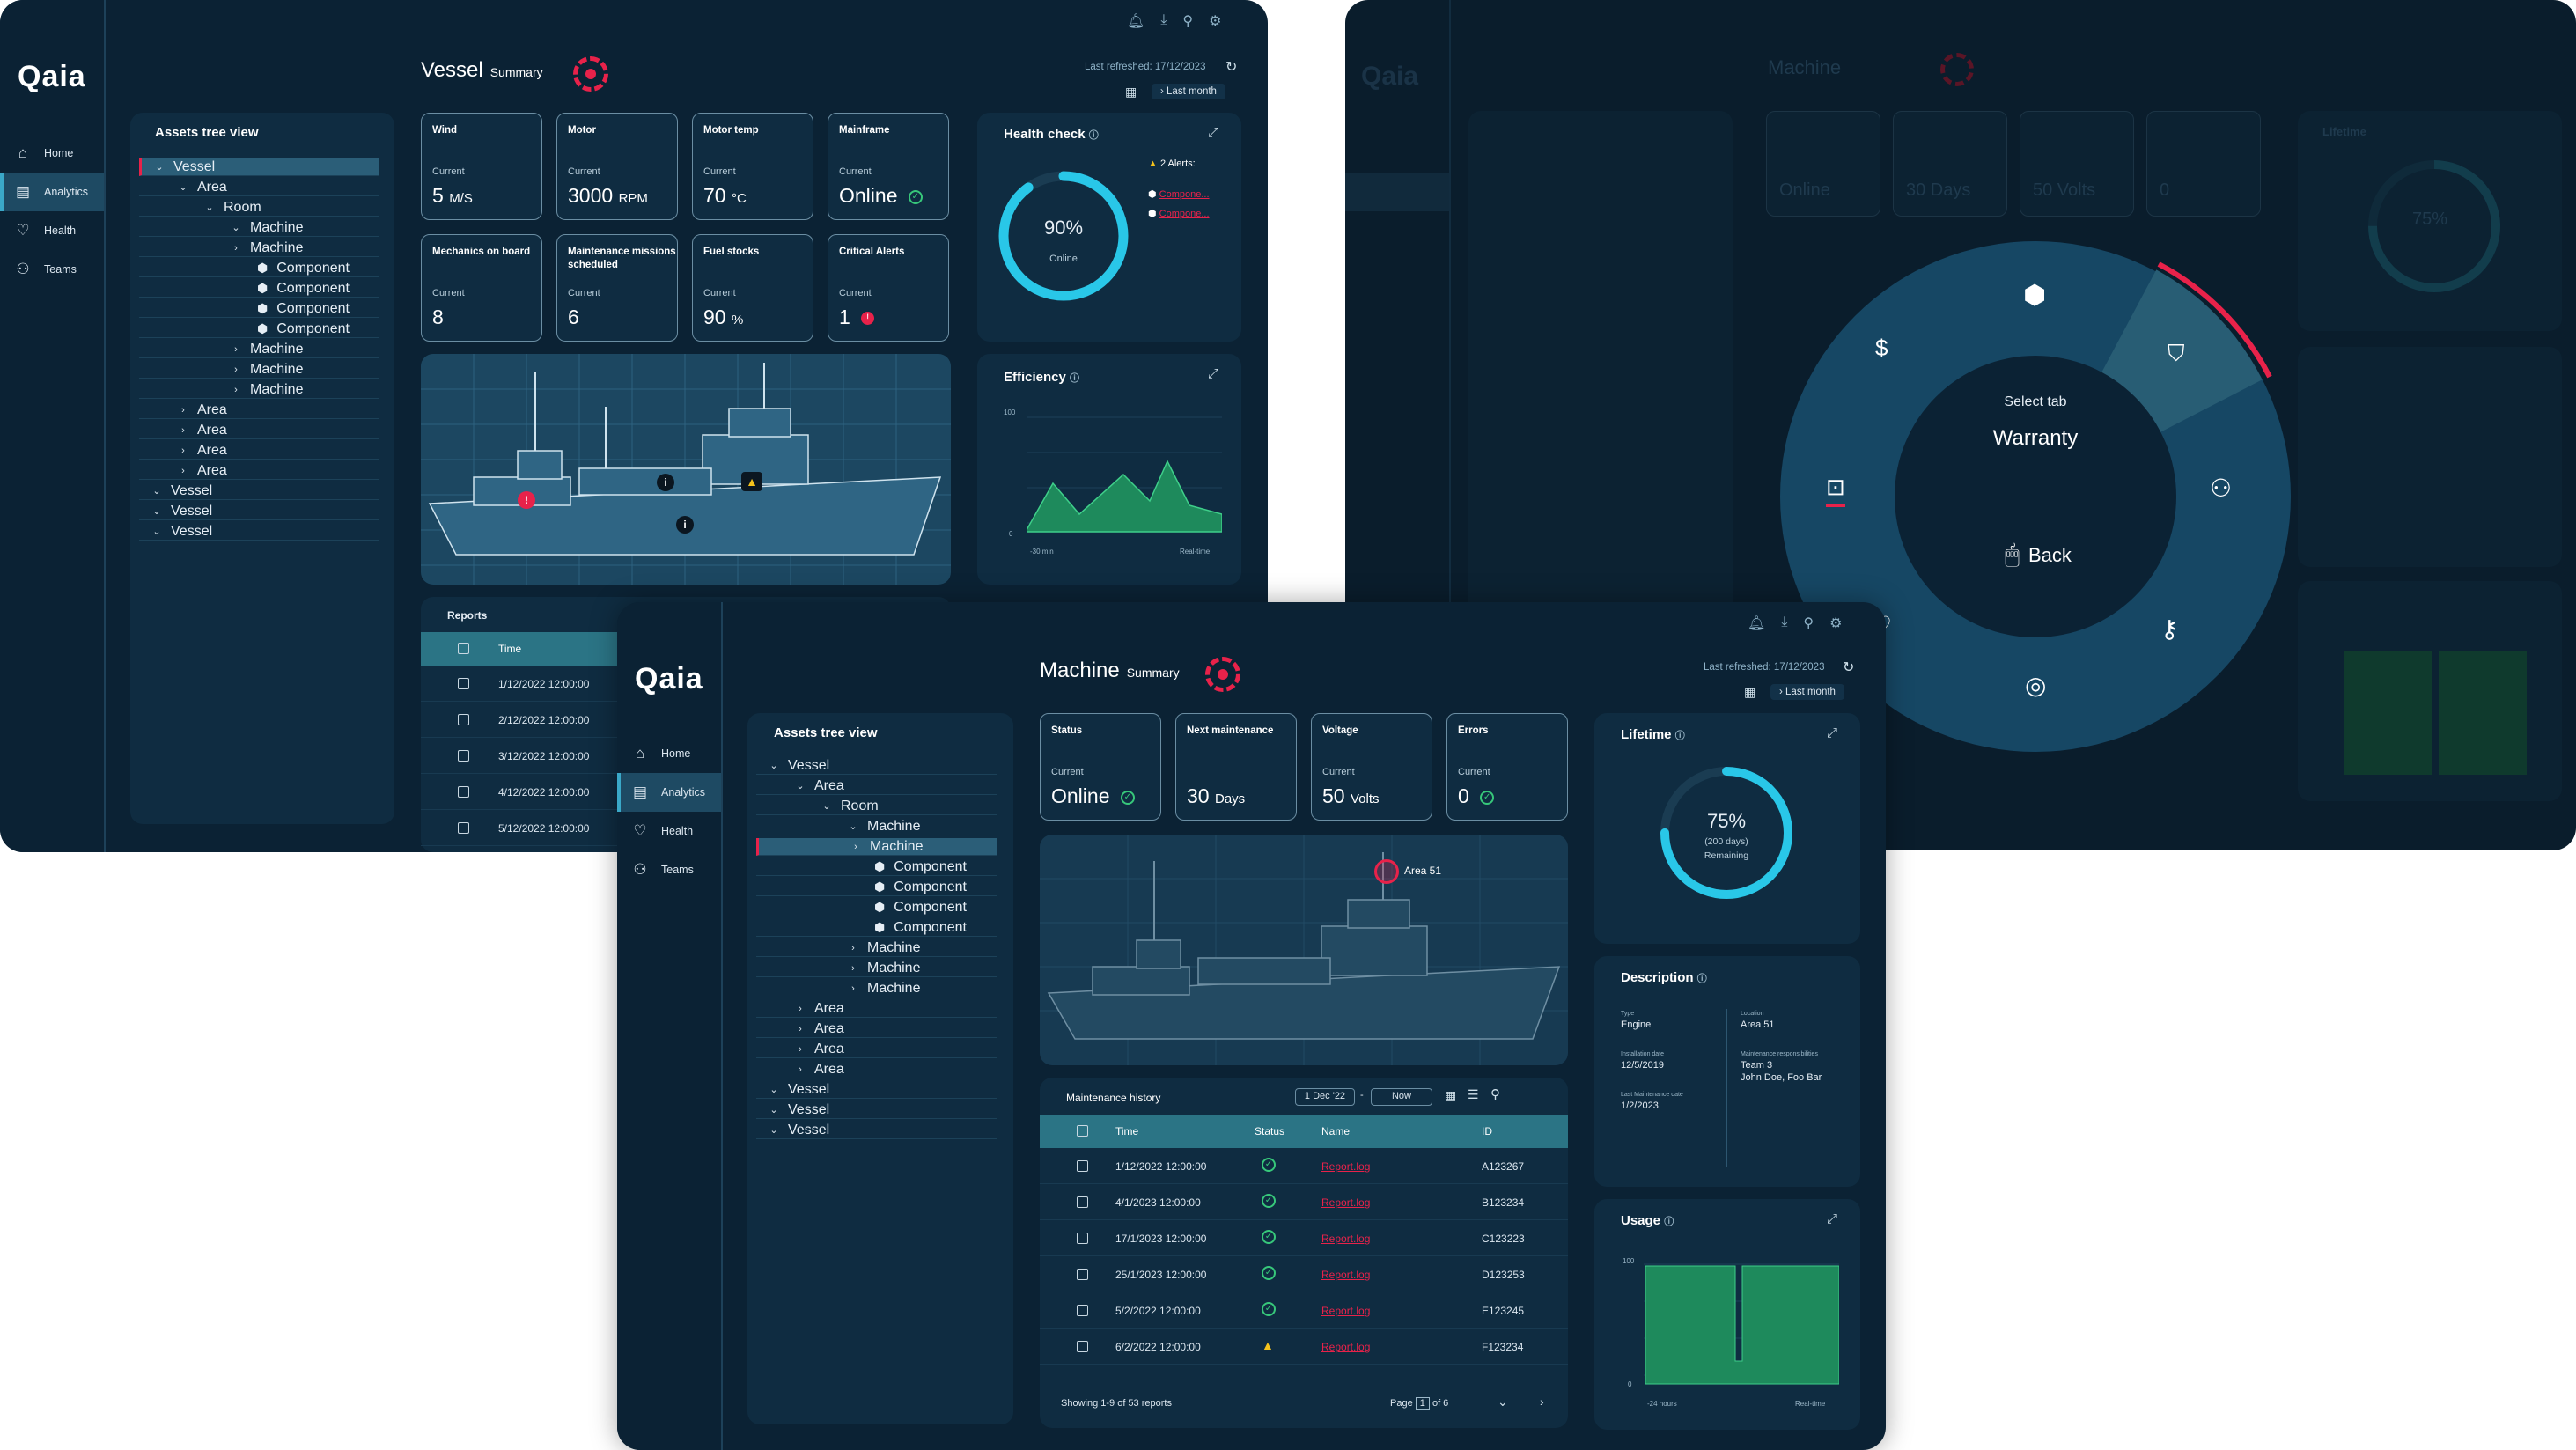  Describe the element at coordinates (2038, 555) in the screenshot. I see `back-button: 🖱︎ Back` at that location.